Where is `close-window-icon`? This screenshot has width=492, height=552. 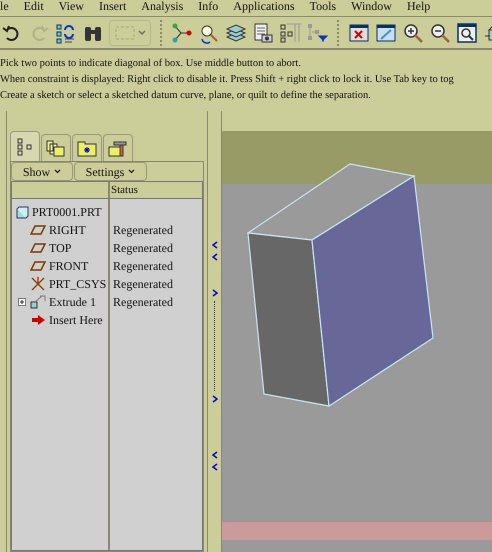 close-window-icon is located at coordinates (359, 33).